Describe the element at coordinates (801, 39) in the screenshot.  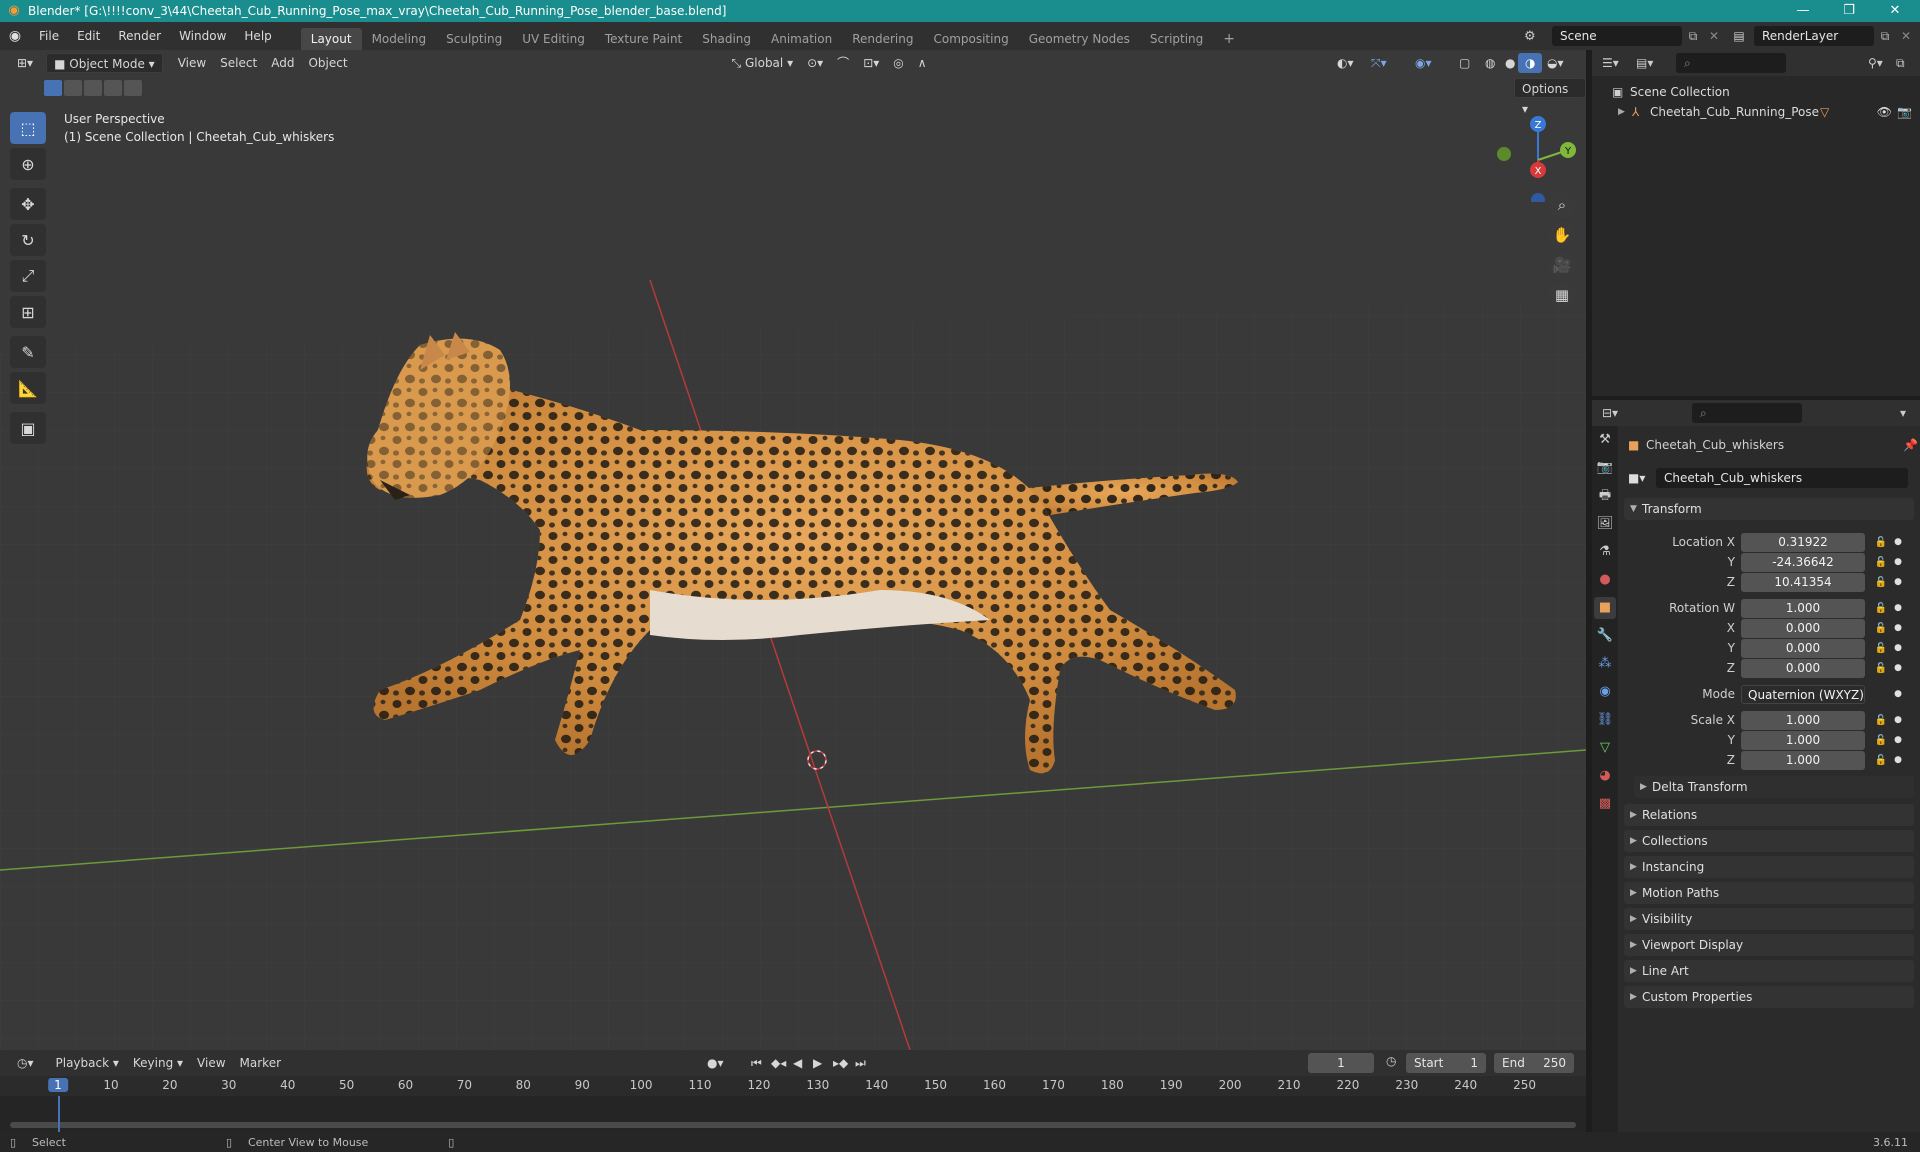
I see `tab-animation: Animation` at that location.